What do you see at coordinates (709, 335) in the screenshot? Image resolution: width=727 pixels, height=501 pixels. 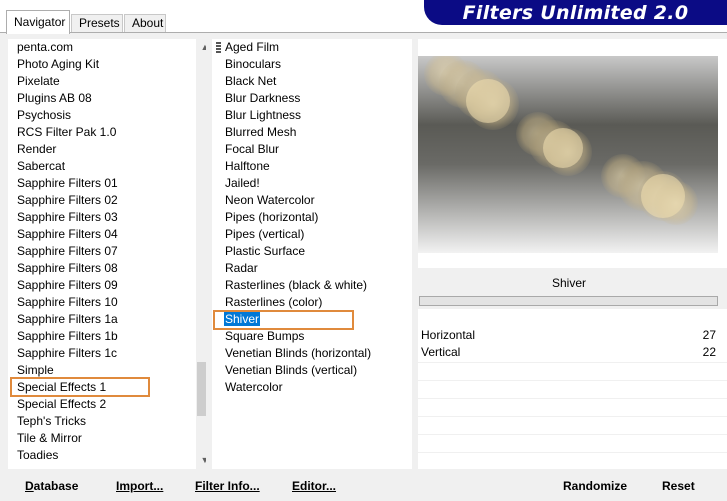 I see `param-value: 27` at bounding box center [709, 335].